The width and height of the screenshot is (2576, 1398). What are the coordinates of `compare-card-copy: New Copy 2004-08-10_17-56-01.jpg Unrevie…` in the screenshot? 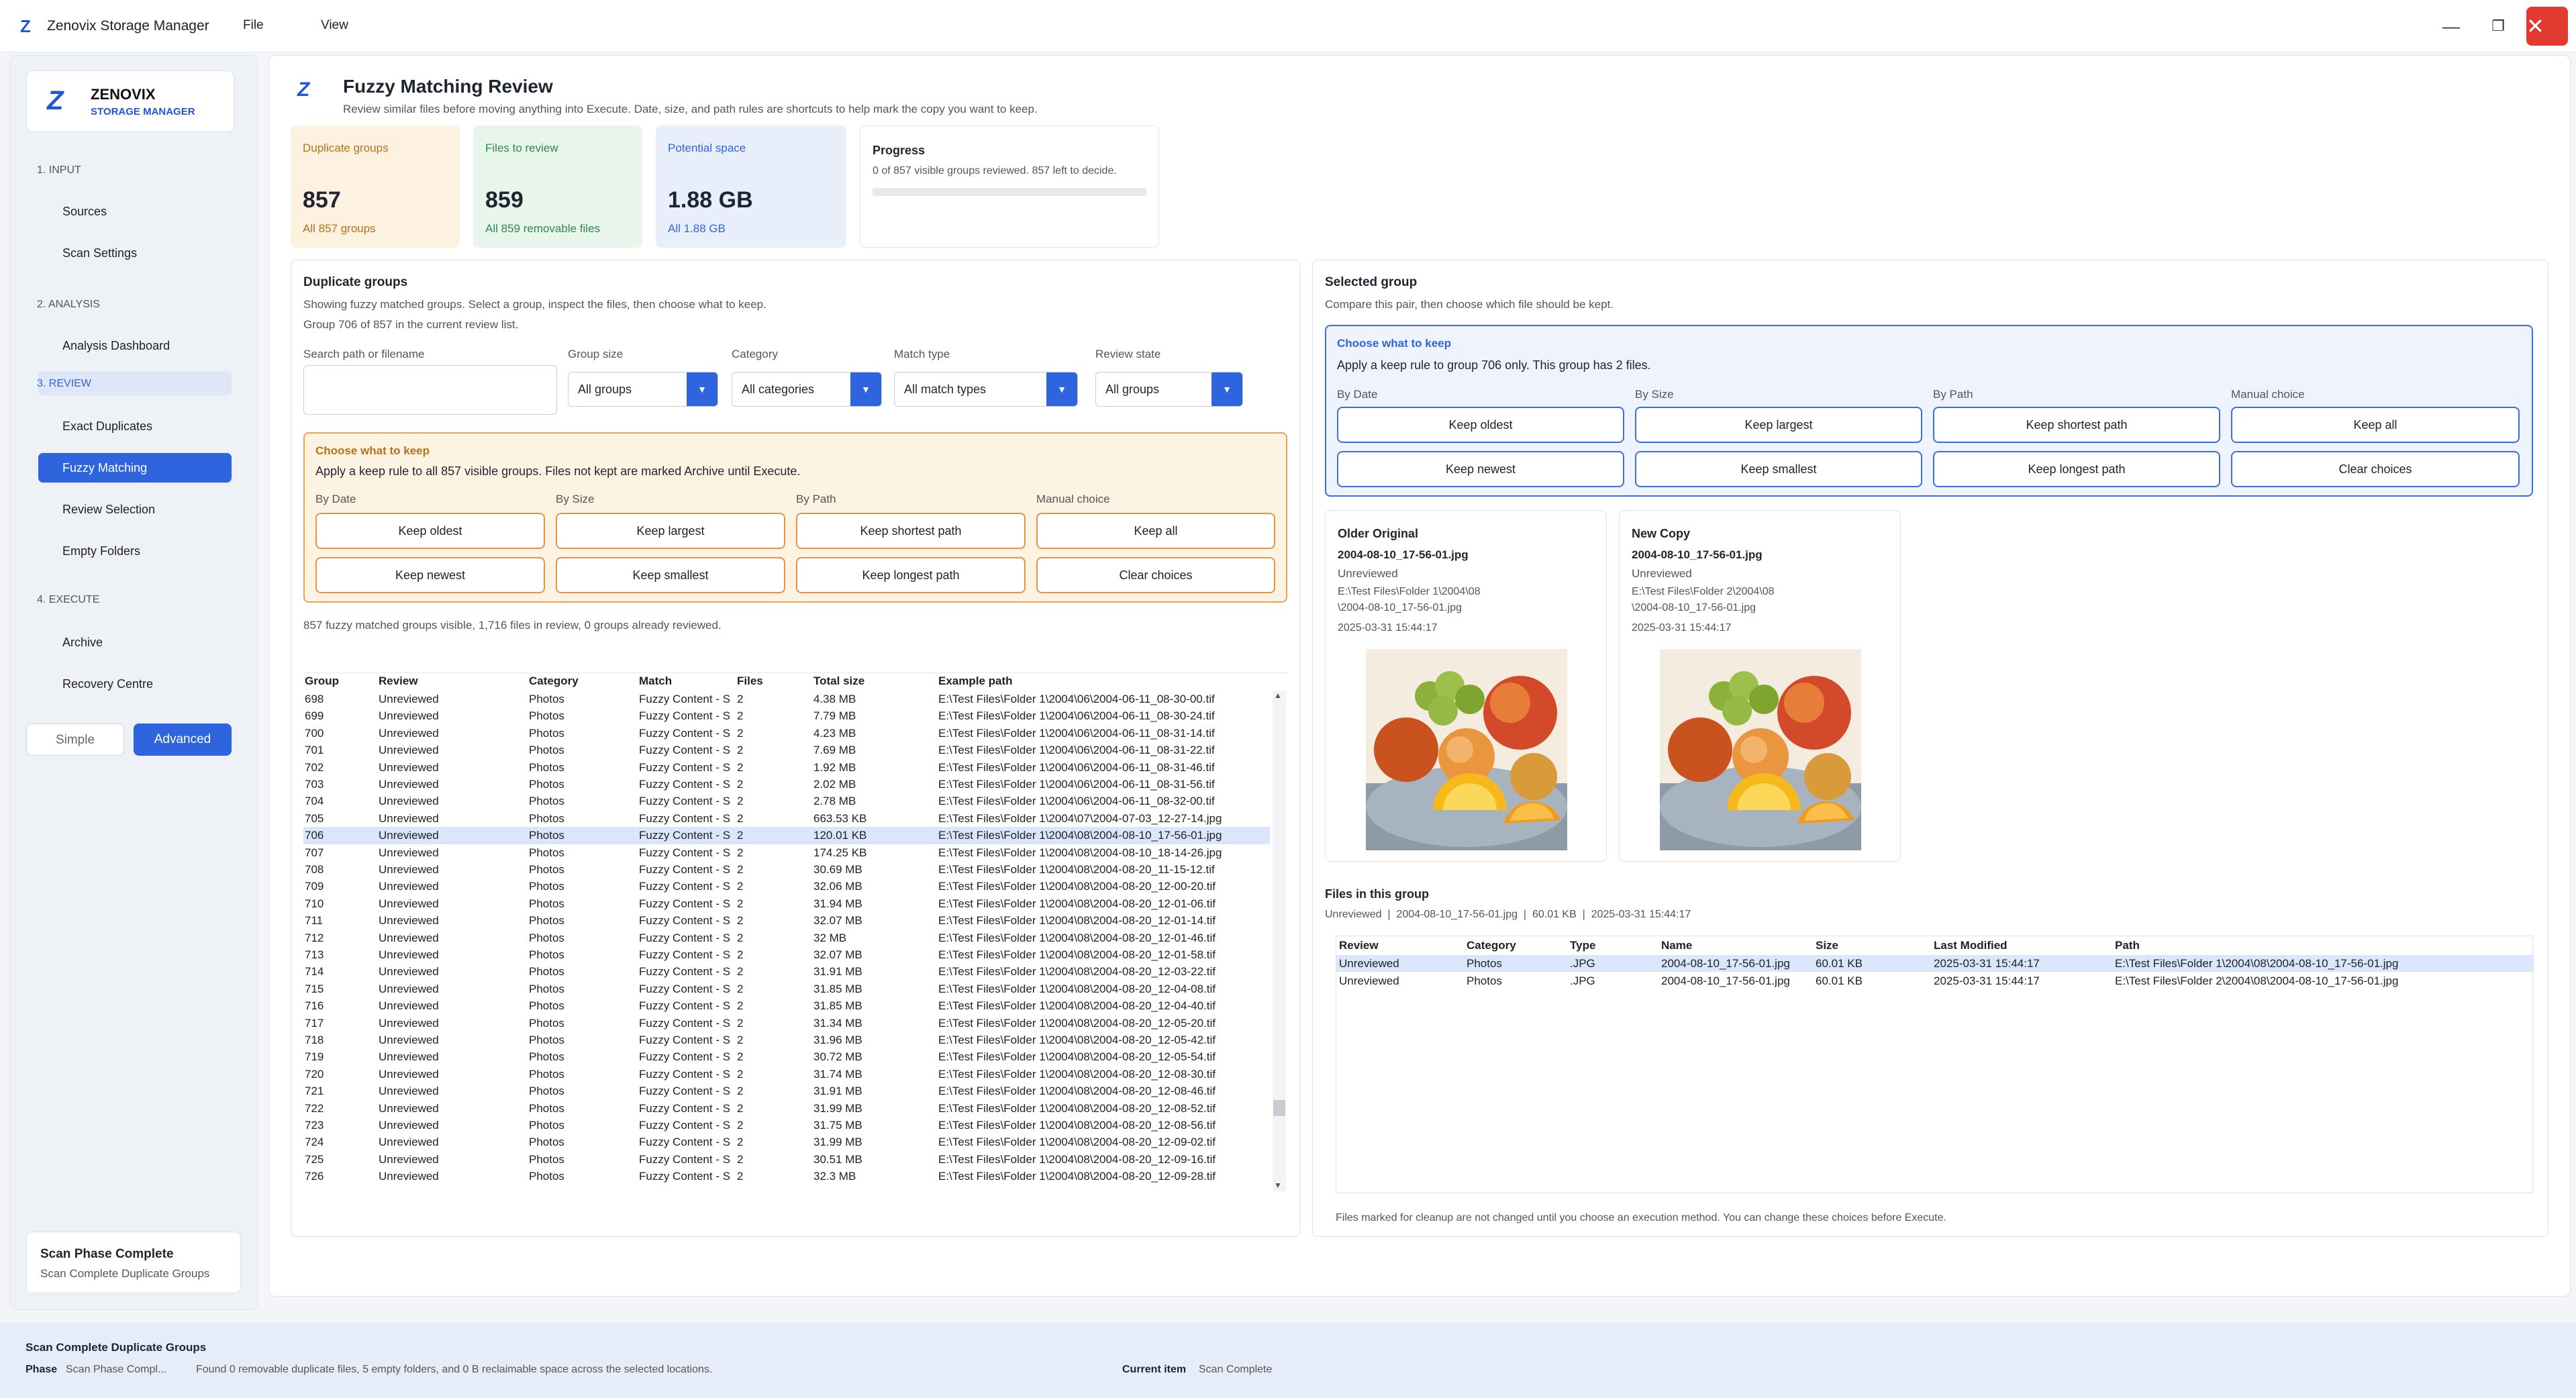 It's located at (1760, 686).